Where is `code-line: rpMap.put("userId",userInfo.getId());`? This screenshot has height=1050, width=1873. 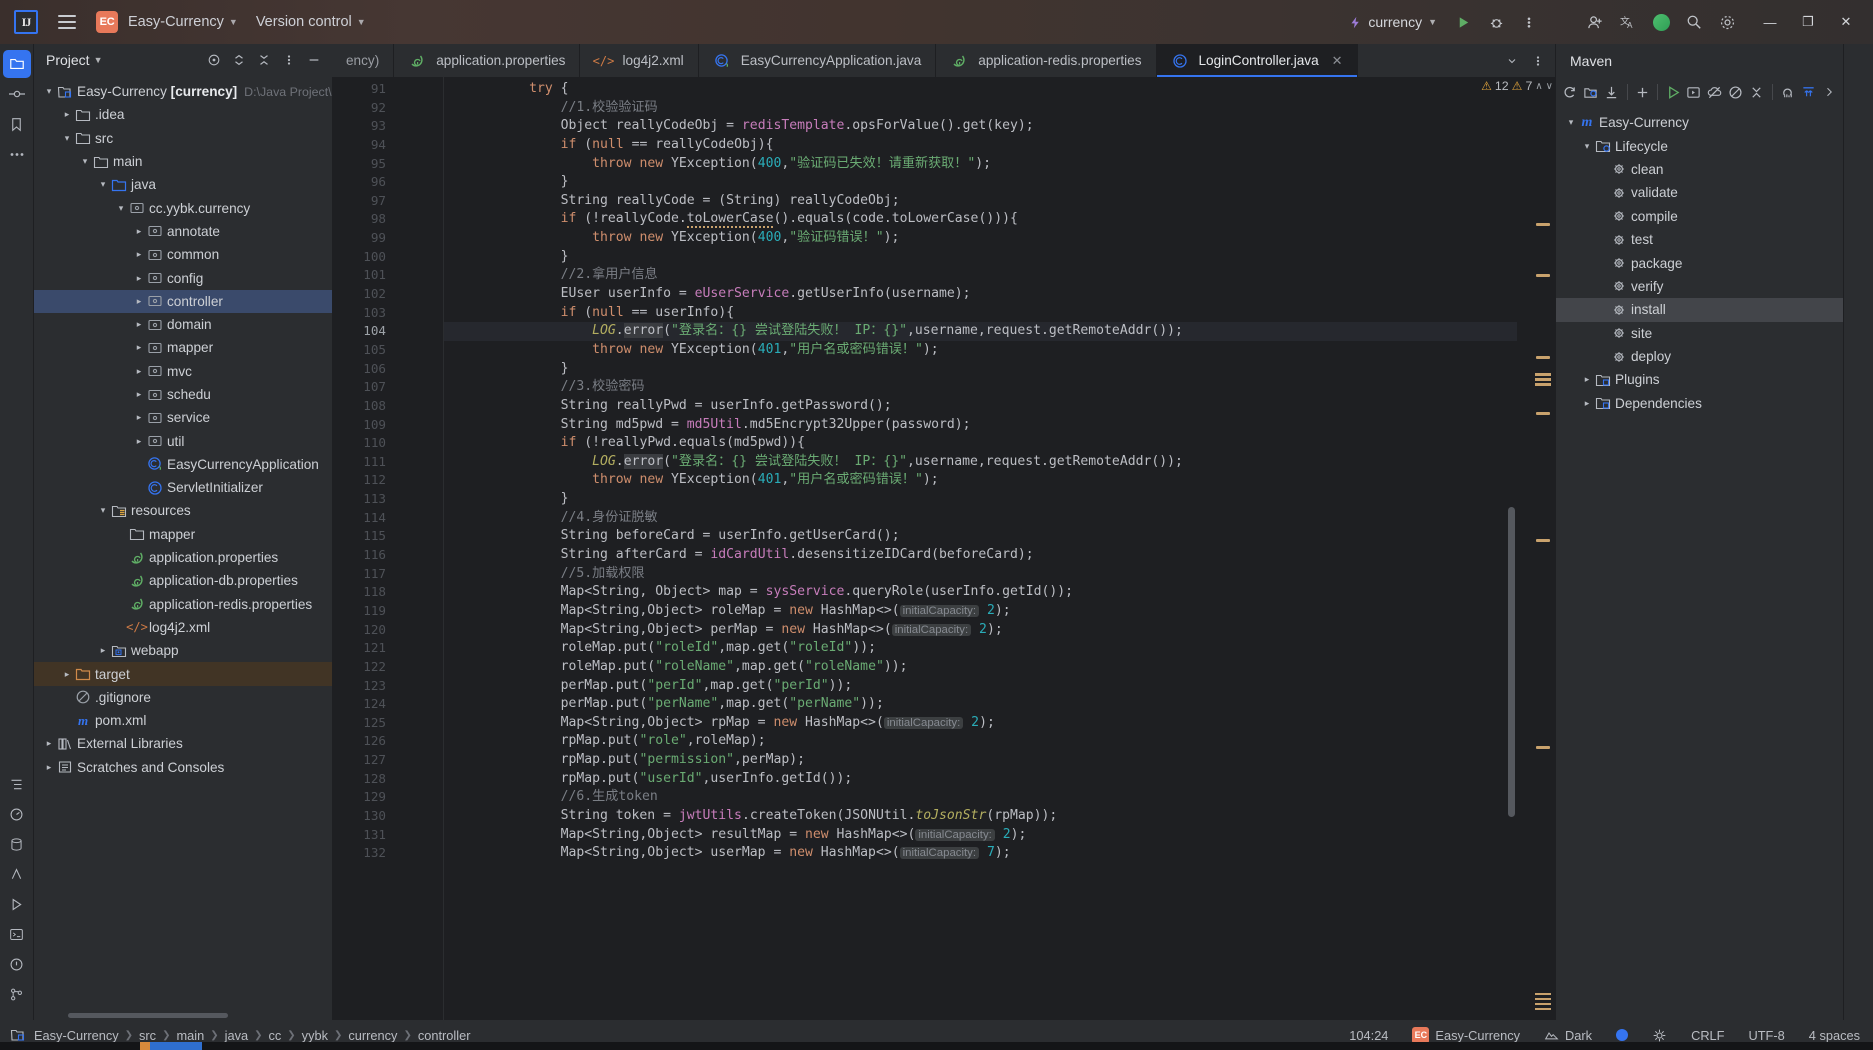
code-line: rpMap.put("userId",userInfo.getId()); is located at coordinates (999, 779).